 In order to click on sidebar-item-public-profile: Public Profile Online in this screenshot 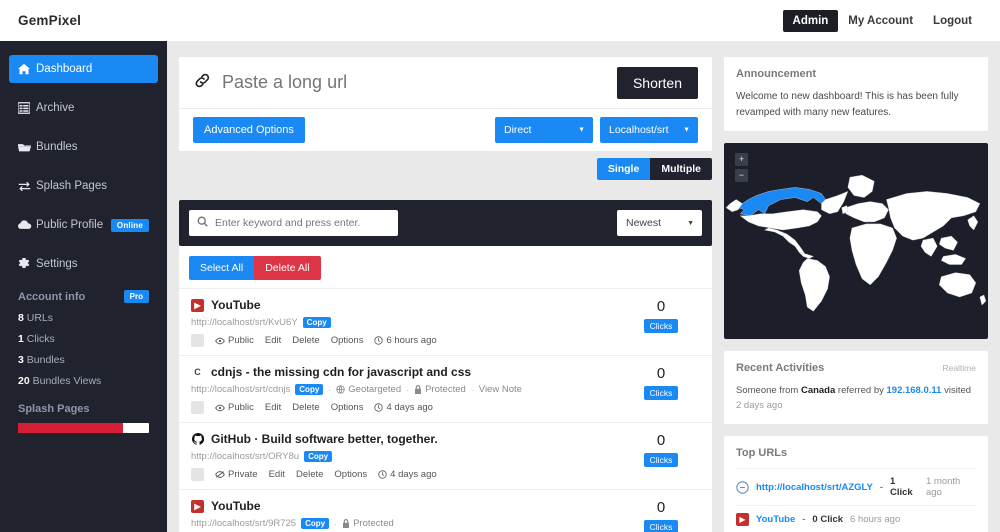, I will do `click(83, 225)`.